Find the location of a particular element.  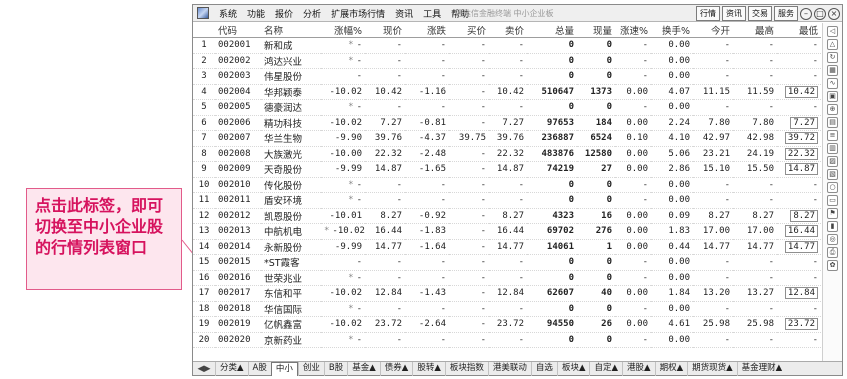

zoom-icon: ⊕ is located at coordinates (832, 109).